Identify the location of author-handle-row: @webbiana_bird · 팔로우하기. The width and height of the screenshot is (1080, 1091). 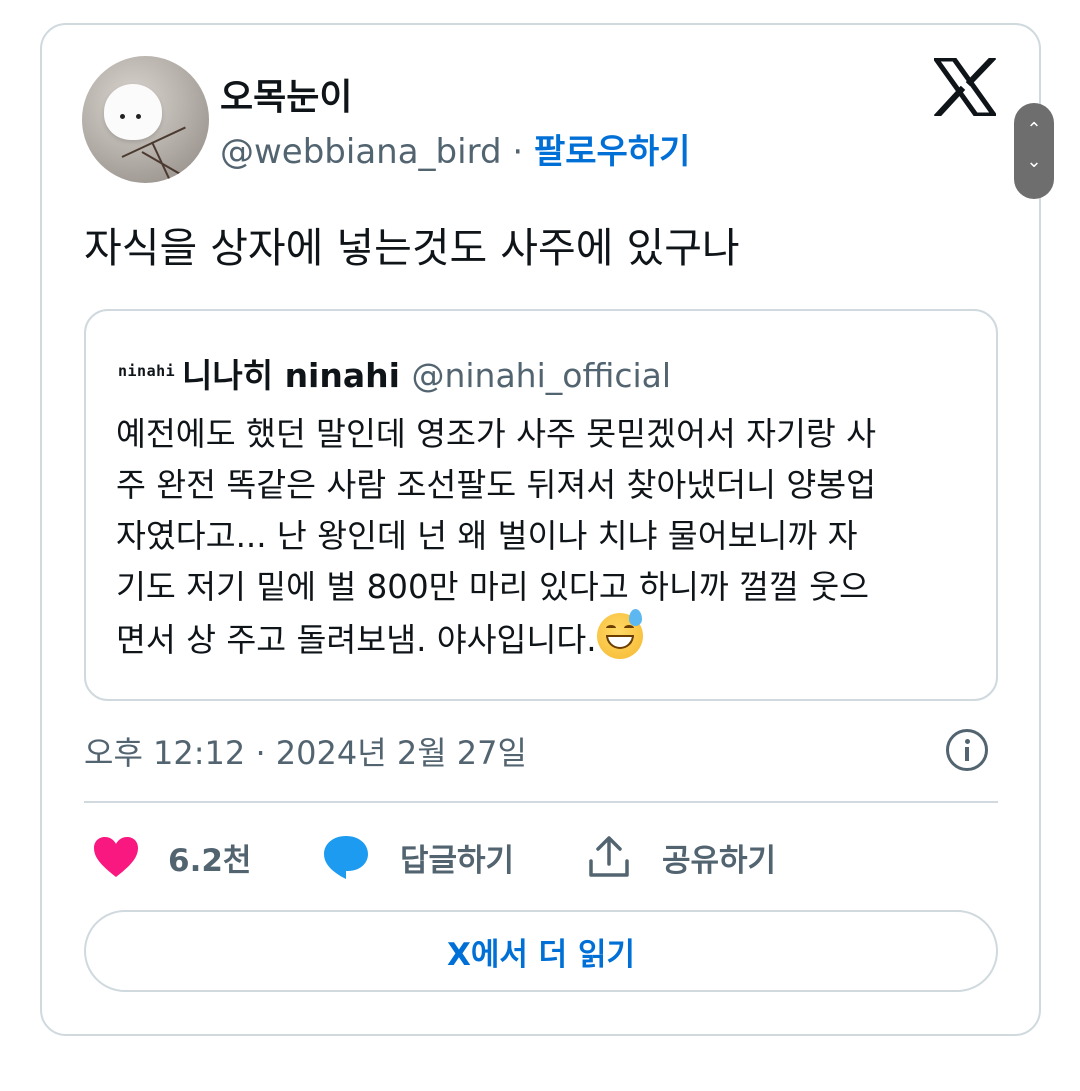
(455, 148).